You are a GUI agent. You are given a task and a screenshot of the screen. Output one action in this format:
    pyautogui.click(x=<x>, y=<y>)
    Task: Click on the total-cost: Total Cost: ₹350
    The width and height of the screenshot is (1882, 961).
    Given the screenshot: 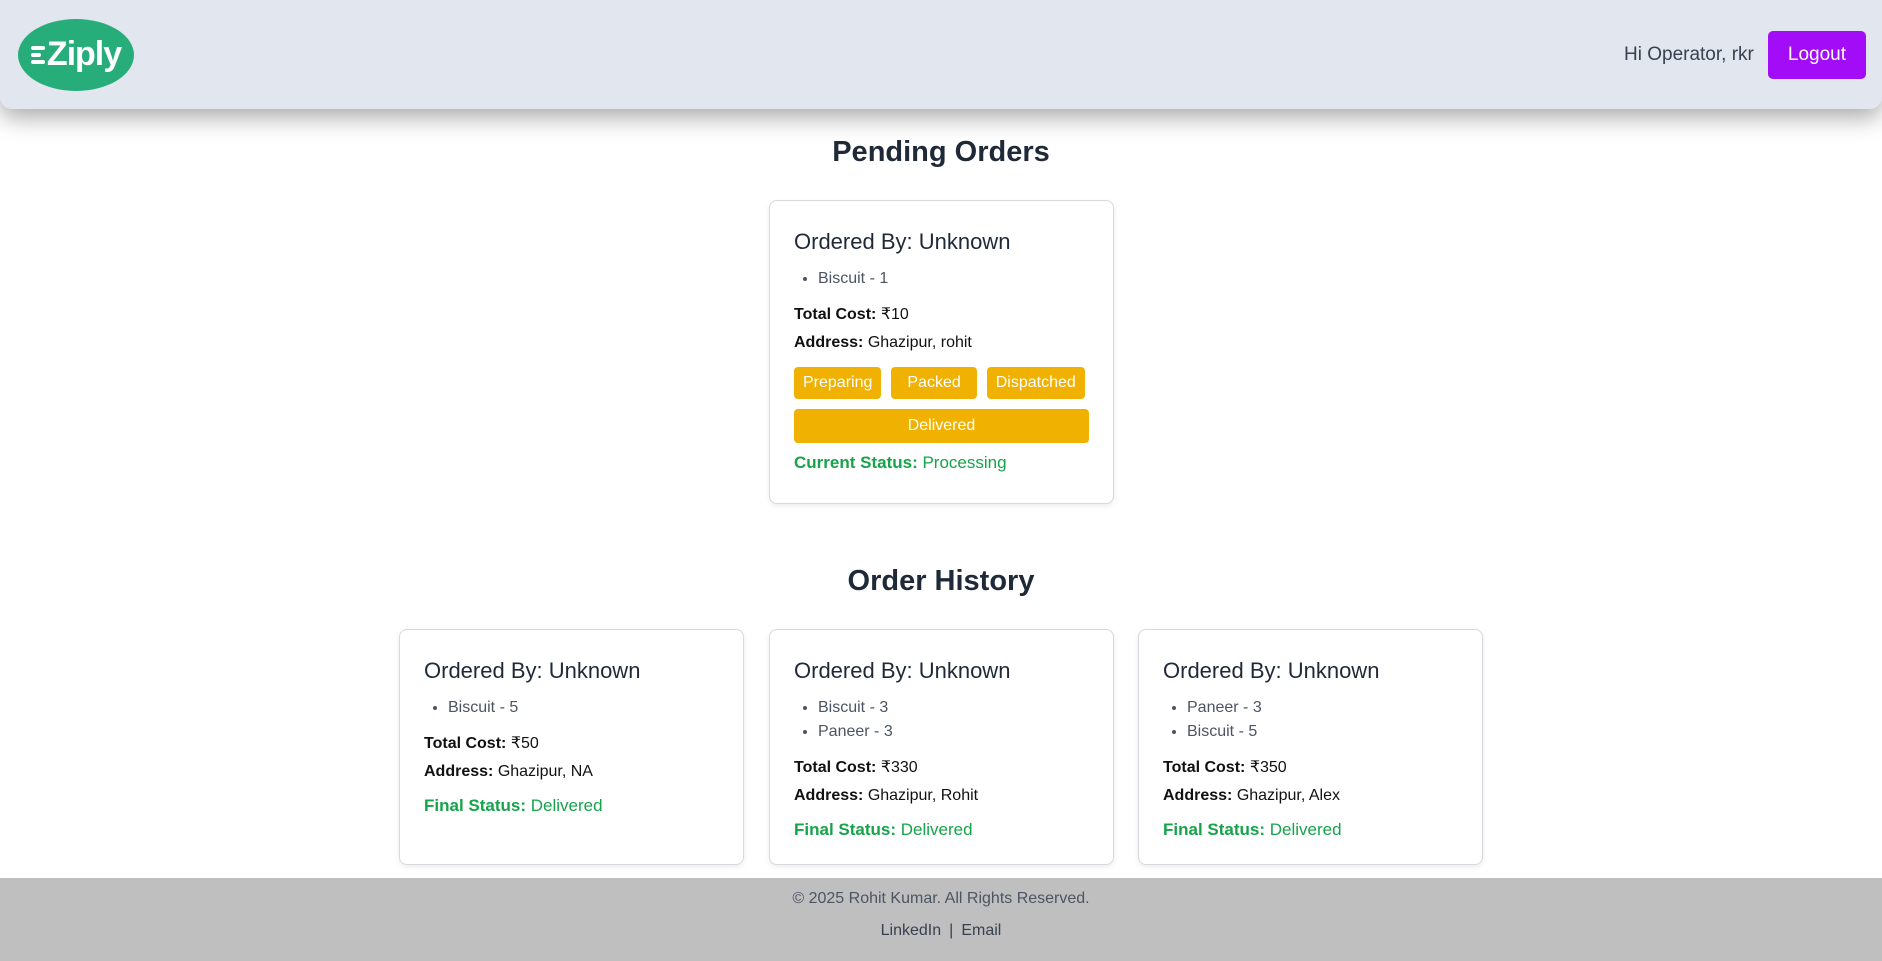 What is the action you would take?
    pyautogui.click(x=1310, y=768)
    